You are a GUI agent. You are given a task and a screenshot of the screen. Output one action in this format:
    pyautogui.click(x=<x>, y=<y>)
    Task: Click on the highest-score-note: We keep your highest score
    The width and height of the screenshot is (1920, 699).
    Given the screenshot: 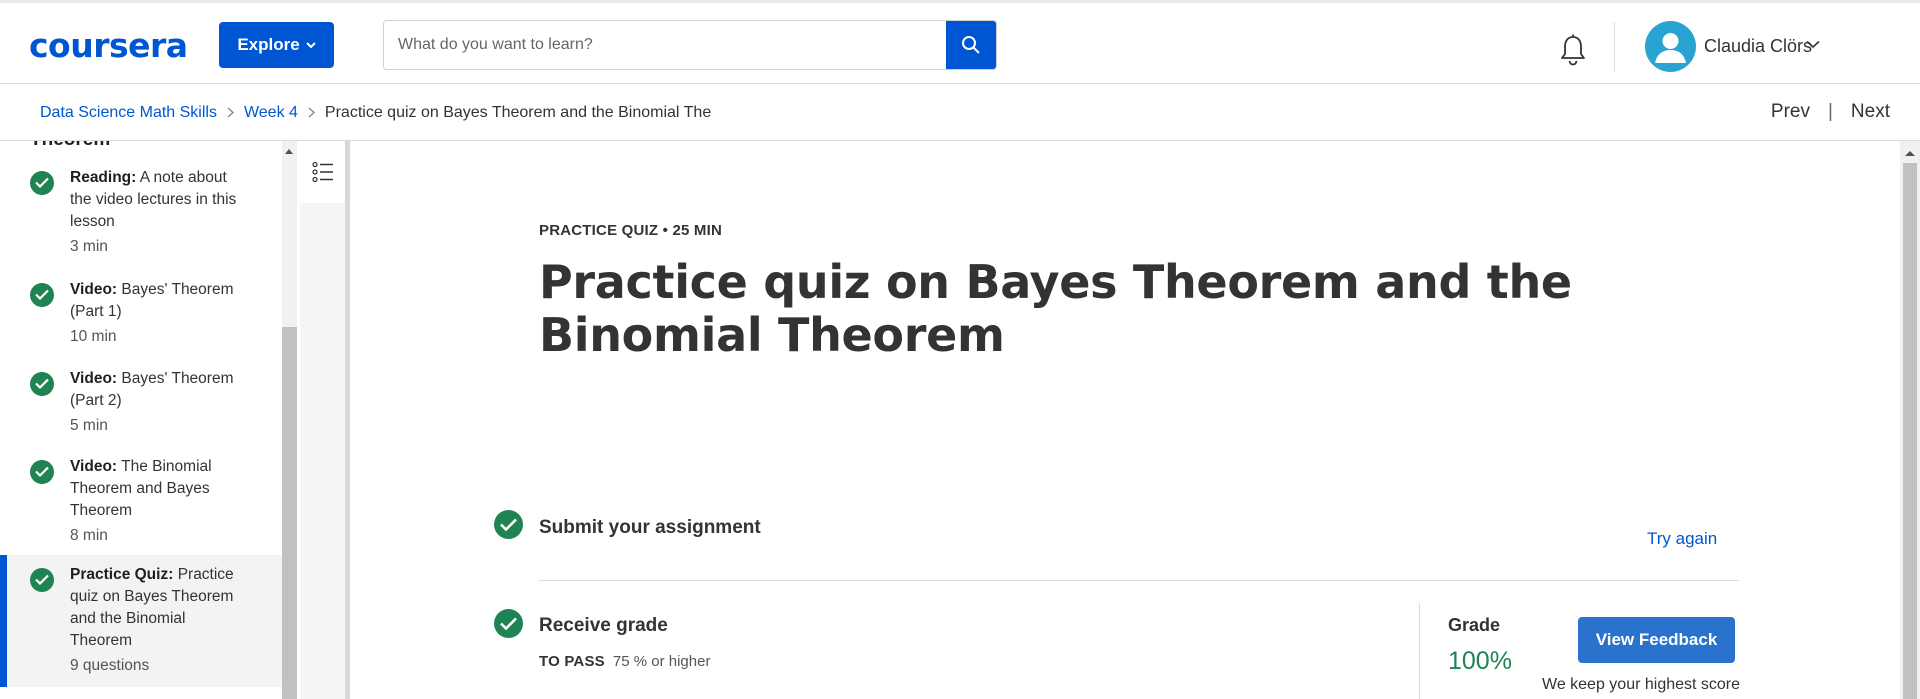 What is the action you would take?
    pyautogui.click(x=1641, y=684)
    